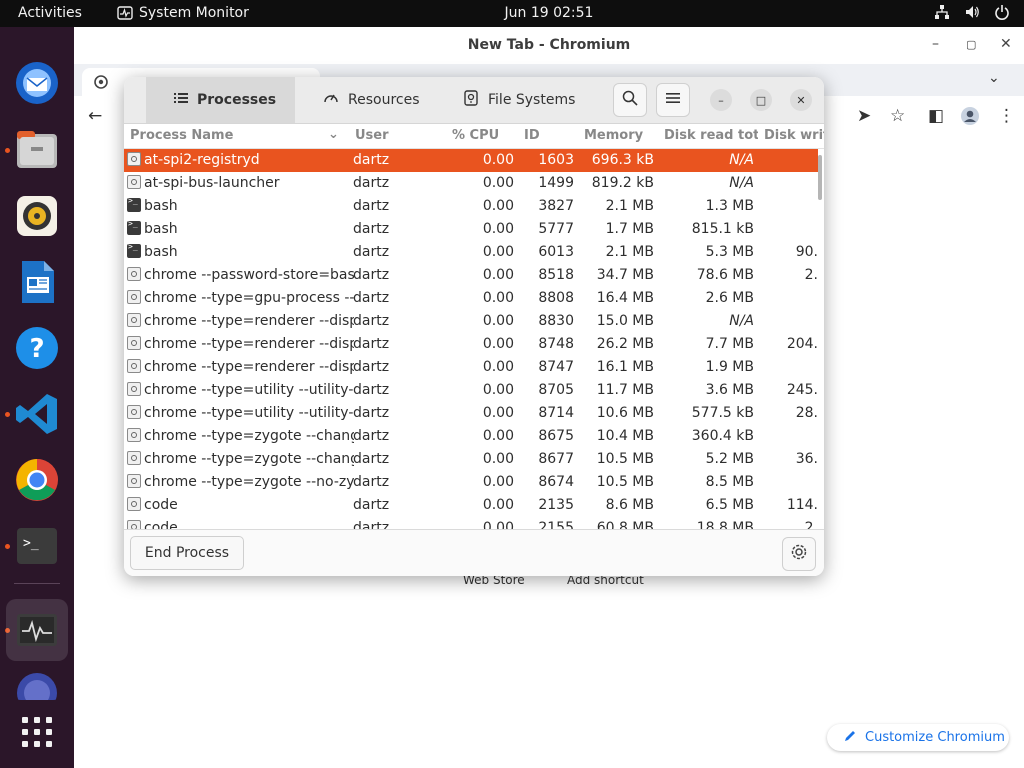  I want to click on process-memory: 15.0 MB, so click(625, 321).